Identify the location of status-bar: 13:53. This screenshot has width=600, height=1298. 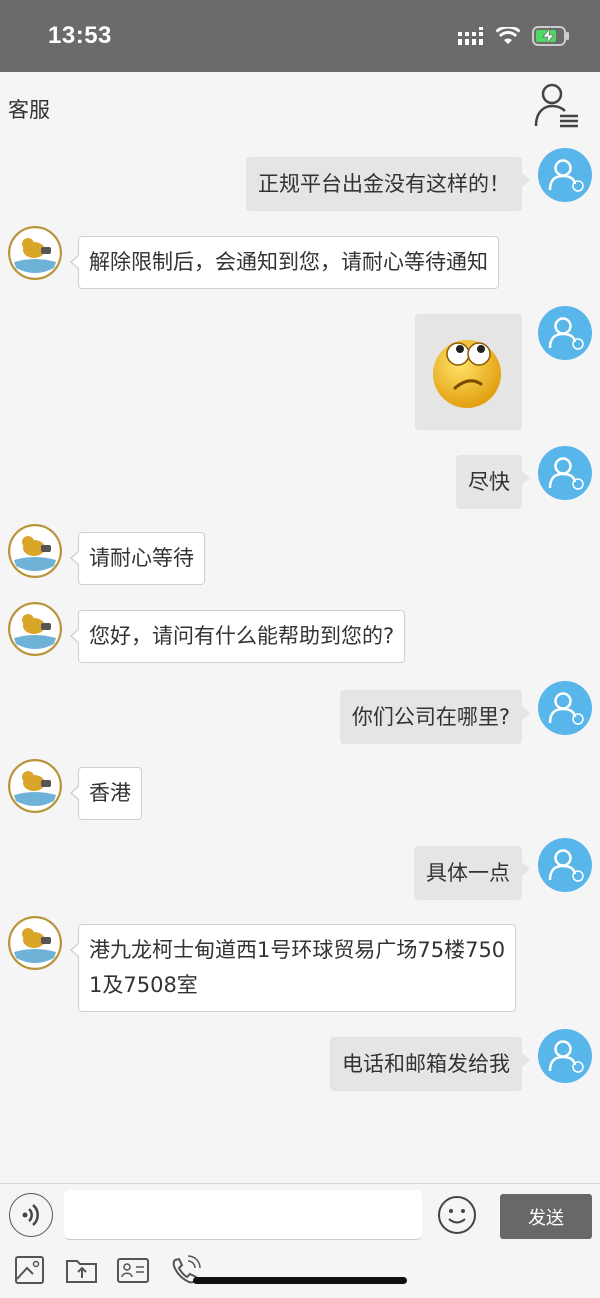
(300, 36).